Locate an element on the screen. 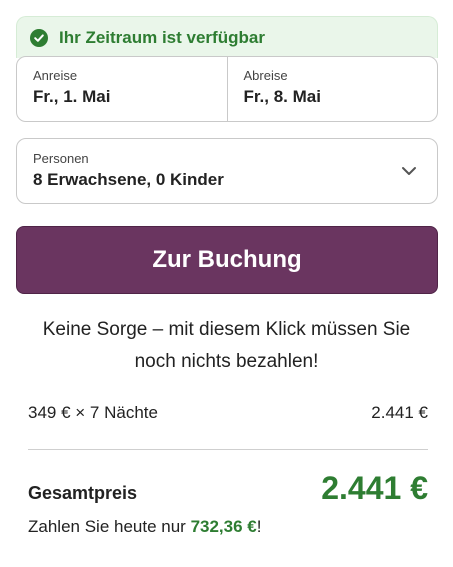 The height and width of the screenshot is (567, 453). persons-value: 8 Erwachsene, 0 Kinder is located at coordinates (128, 179).